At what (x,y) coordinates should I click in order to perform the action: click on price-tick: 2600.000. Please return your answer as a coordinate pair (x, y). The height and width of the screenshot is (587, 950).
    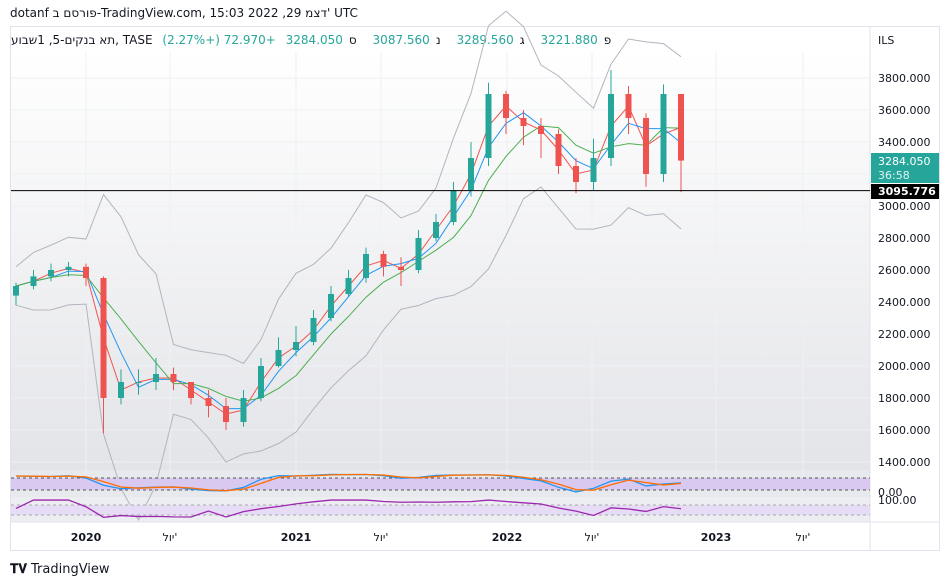
    Looking at the image, I should click on (904, 270).